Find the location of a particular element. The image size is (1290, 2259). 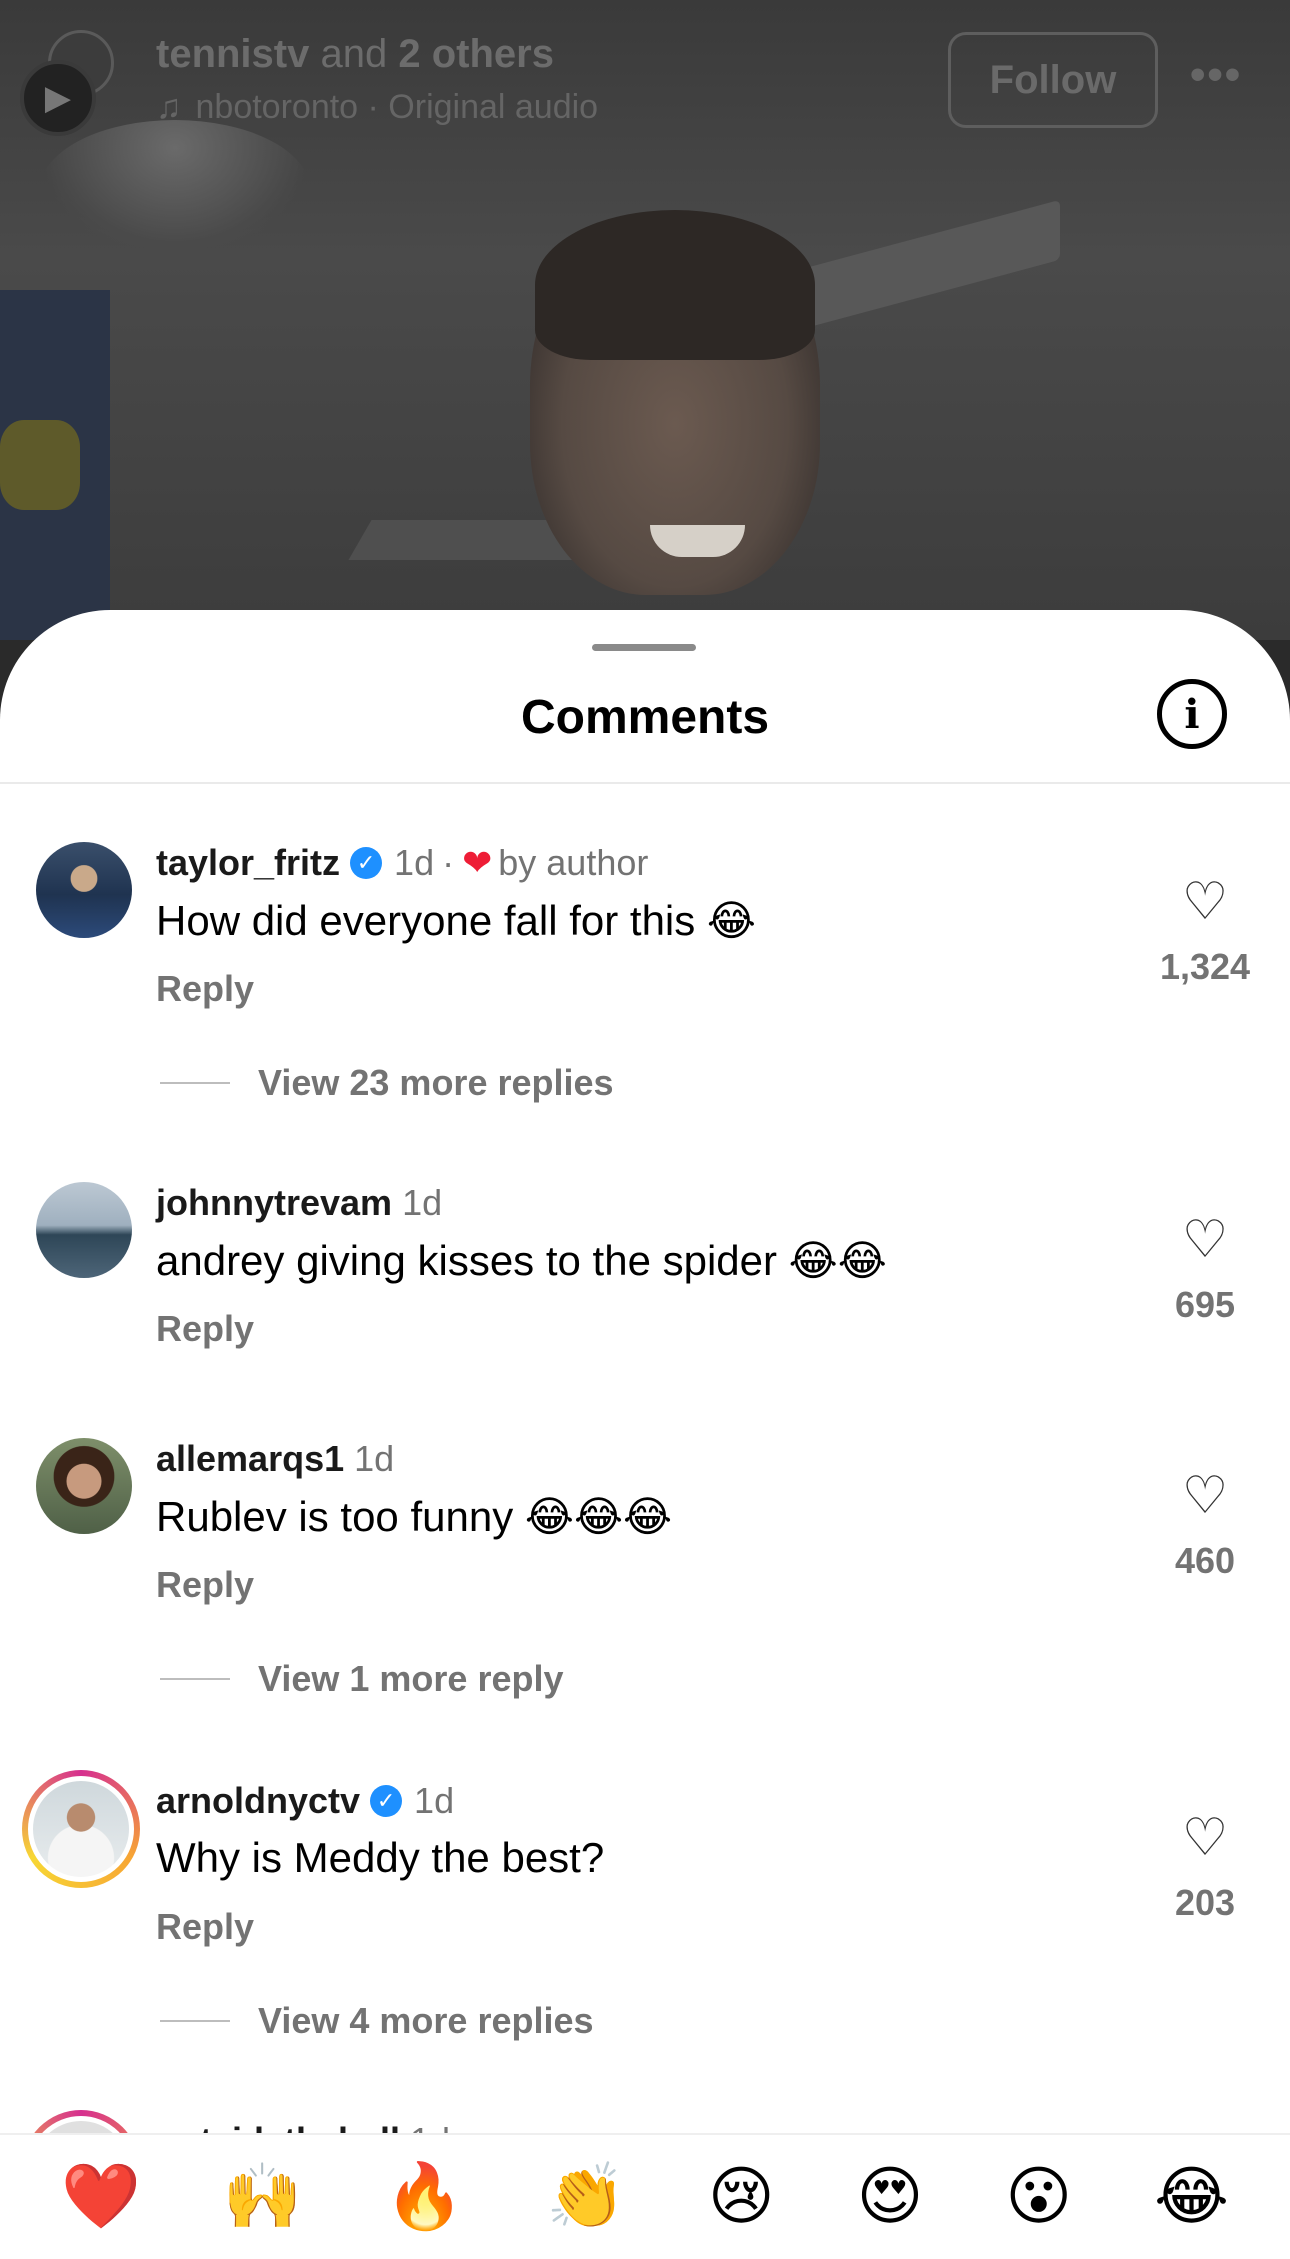

info-icon: i is located at coordinates (1192, 714).